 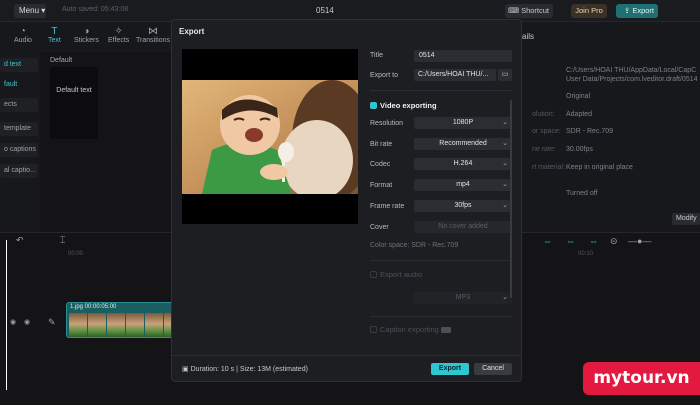 What do you see at coordinates (641, 378) in the screenshot?
I see `watermark-logo: mytour.vn` at bounding box center [641, 378].